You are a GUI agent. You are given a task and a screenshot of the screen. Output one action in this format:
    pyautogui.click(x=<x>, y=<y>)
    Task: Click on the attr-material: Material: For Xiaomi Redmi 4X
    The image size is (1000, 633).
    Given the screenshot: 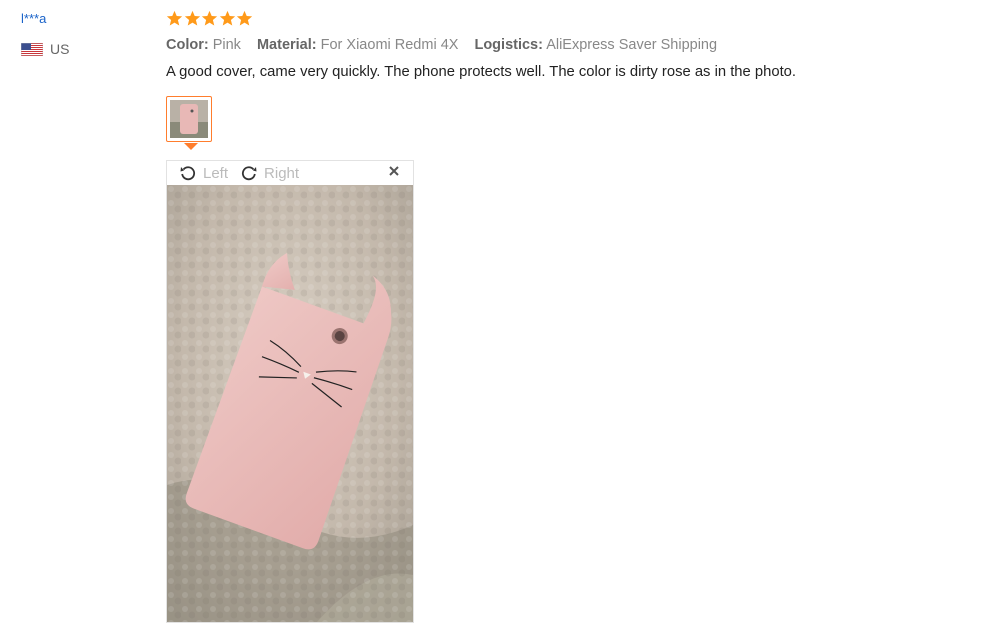 What is the action you would take?
    pyautogui.click(x=357, y=45)
    